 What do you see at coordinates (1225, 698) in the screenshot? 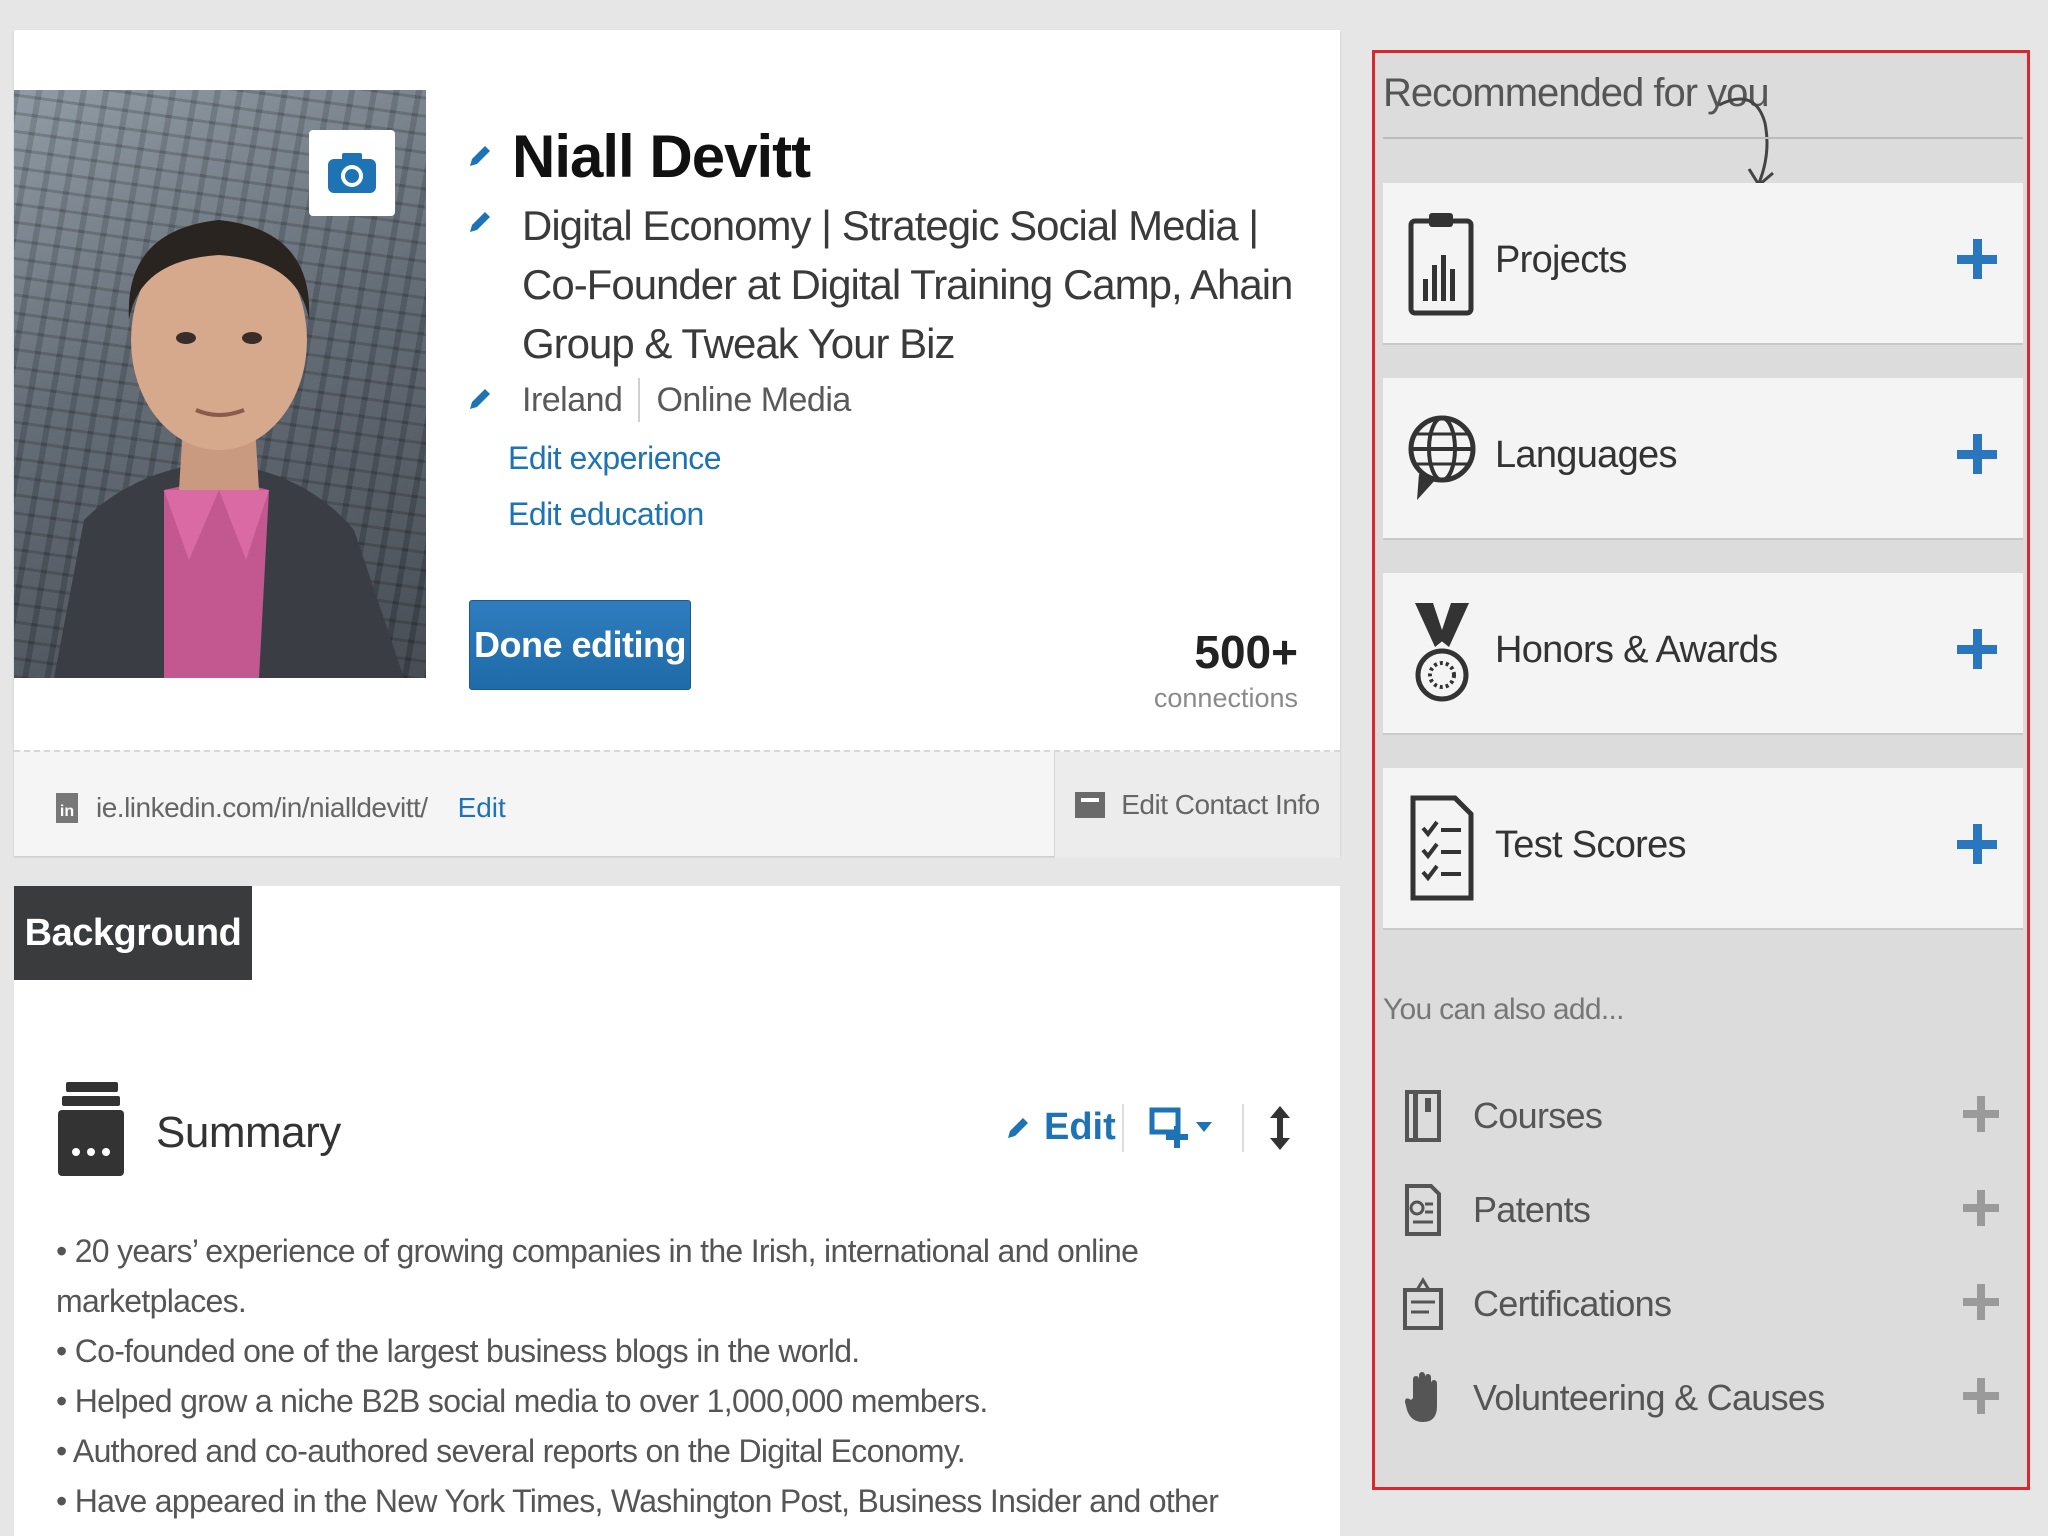
I see `connections-label: connections` at bounding box center [1225, 698].